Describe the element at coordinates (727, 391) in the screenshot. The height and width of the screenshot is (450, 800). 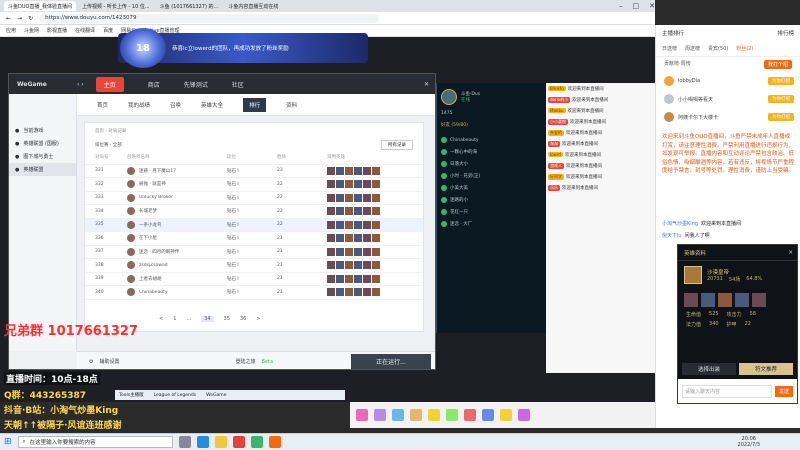
I see `chat-input: 请输入聊天内容` at that location.